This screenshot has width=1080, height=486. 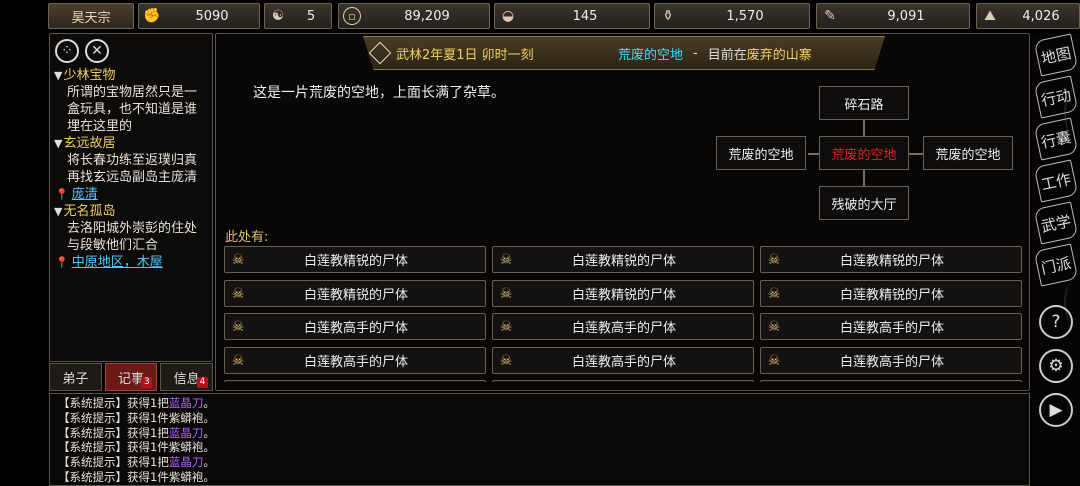 What do you see at coordinates (427, 16) in the screenshot?
I see `stat-value: 89,209` at bounding box center [427, 16].